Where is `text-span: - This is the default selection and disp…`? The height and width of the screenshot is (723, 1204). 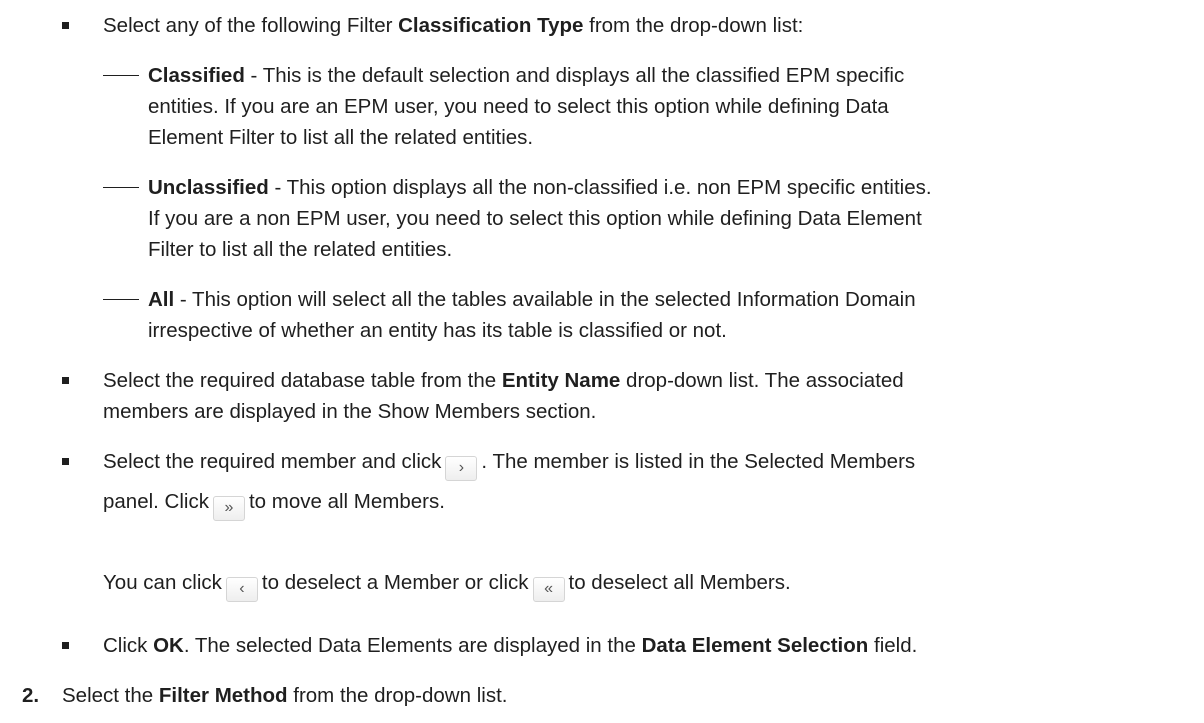
text-span: - This is the default selection and disp… is located at coordinates (574, 75).